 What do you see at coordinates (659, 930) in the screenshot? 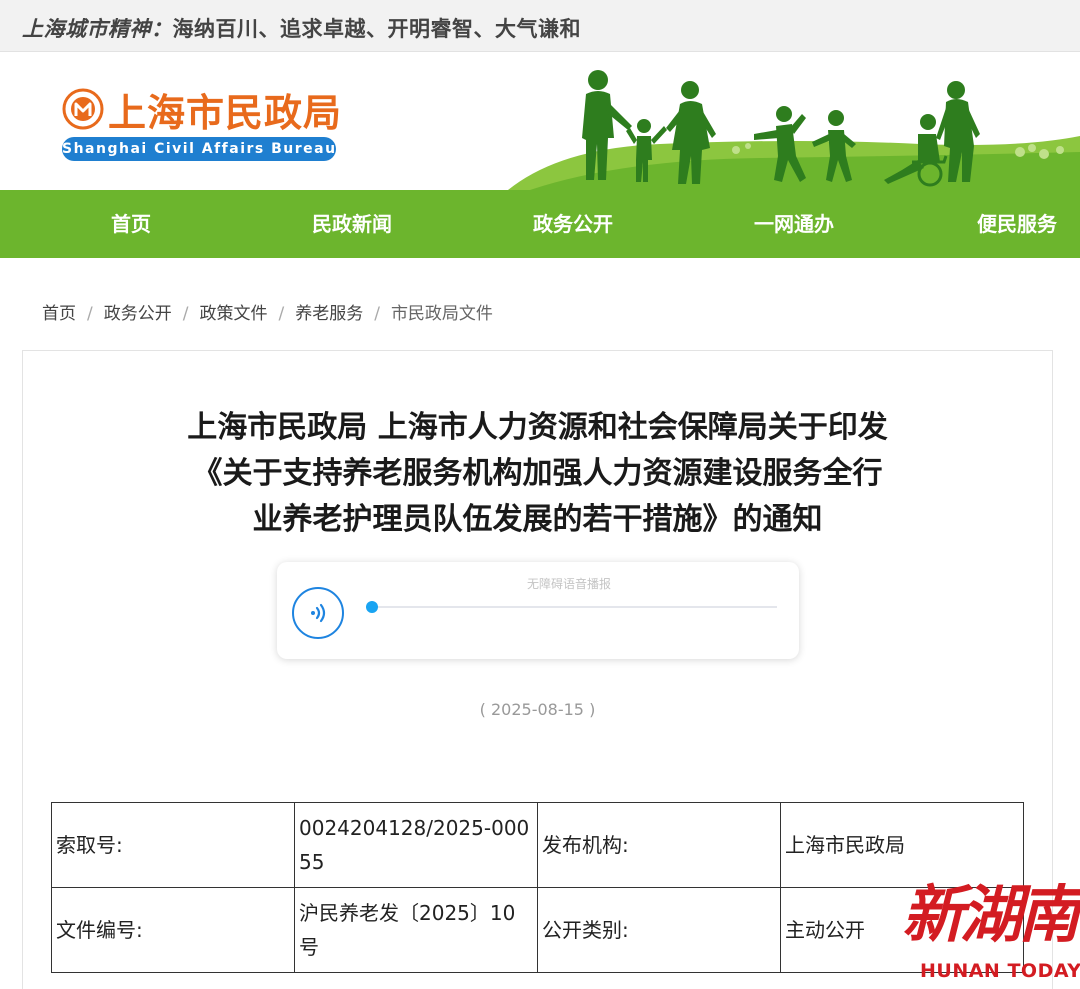
I see `meta-label-disclosure-type: 公开类别:` at bounding box center [659, 930].